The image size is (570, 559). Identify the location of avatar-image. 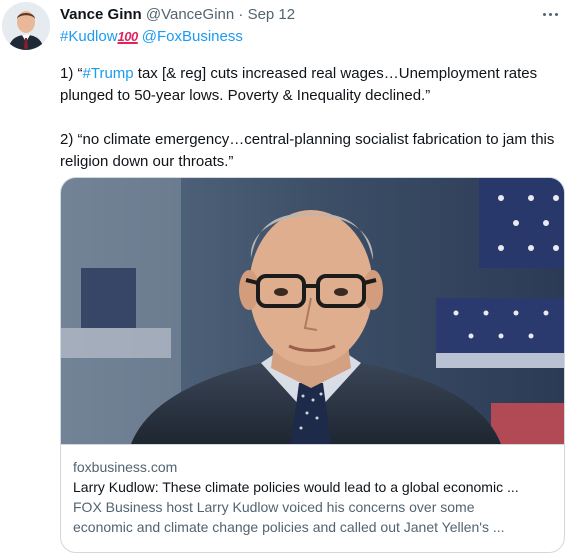
(26, 26).